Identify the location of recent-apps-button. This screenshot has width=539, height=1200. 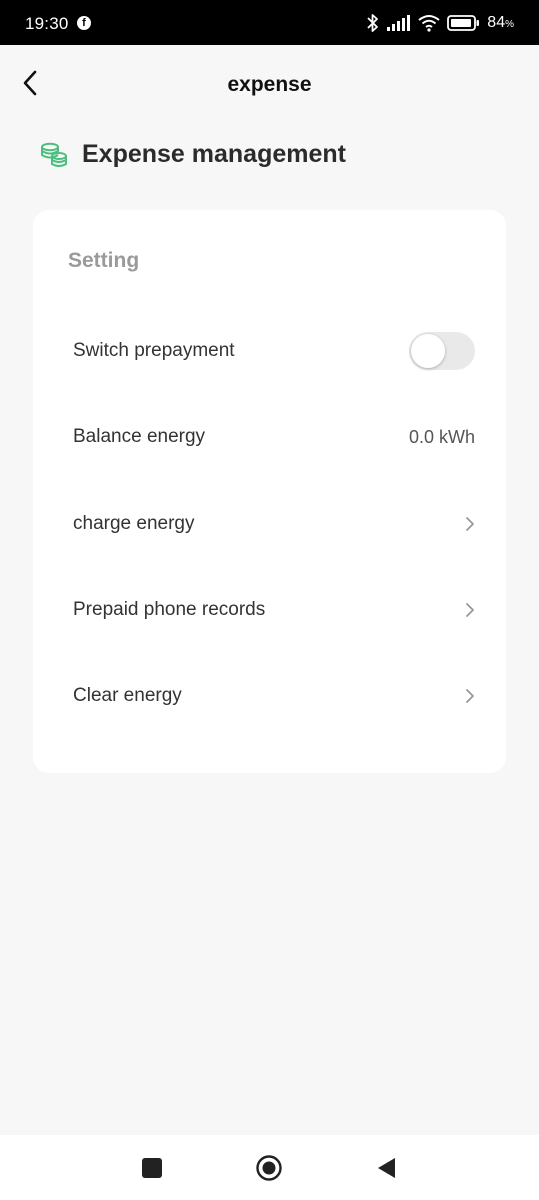
(152, 1168).